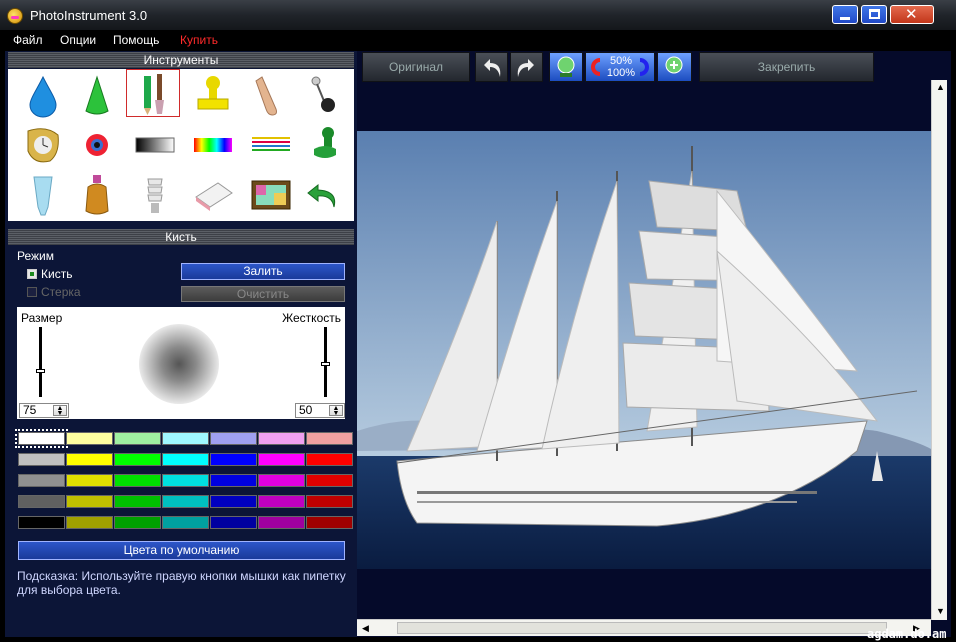 Image resolution: width=956 pixels, height=642 pixels. I want to click on bottle-tool-button, so click(97, 195).